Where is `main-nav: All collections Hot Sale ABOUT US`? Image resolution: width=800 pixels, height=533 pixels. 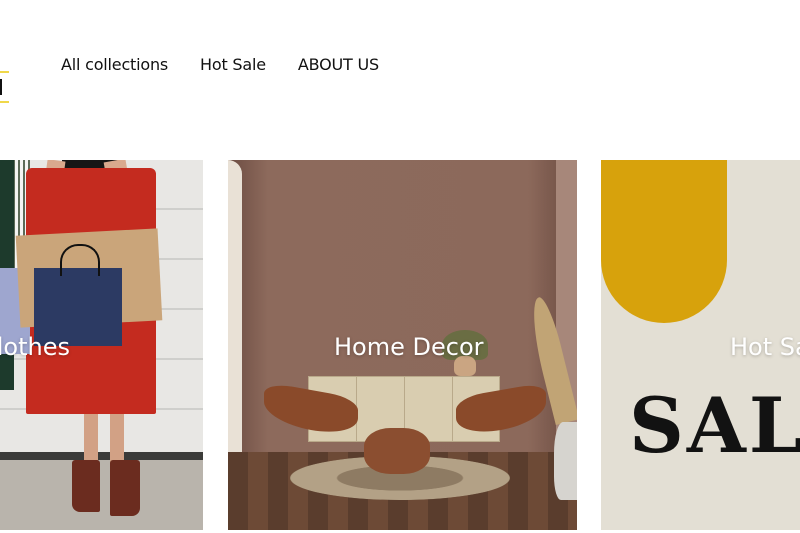 main-nav: All collections Hot Sale ABOUT US is located at coordinates (220, 65).